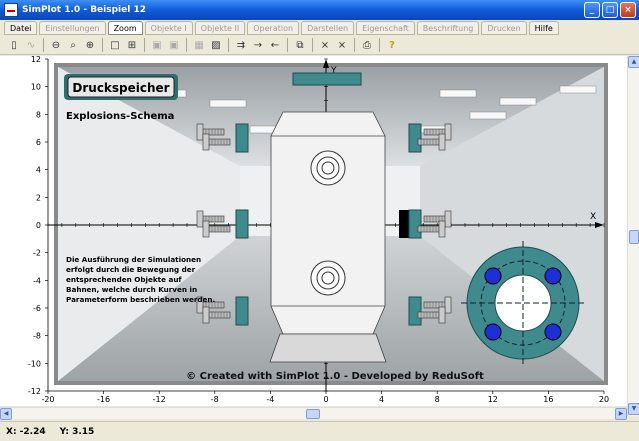  What do you see at coordinates (342, 45) in the screenshot?
I see `delete-all-icon: ⨯` at bounding box center [342, 45].